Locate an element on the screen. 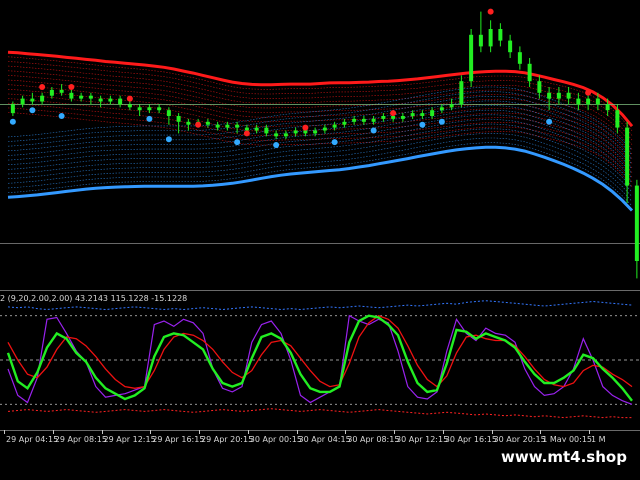  time-tick-label: 30 Apr 00:15 is located at coordinates (275, 439).